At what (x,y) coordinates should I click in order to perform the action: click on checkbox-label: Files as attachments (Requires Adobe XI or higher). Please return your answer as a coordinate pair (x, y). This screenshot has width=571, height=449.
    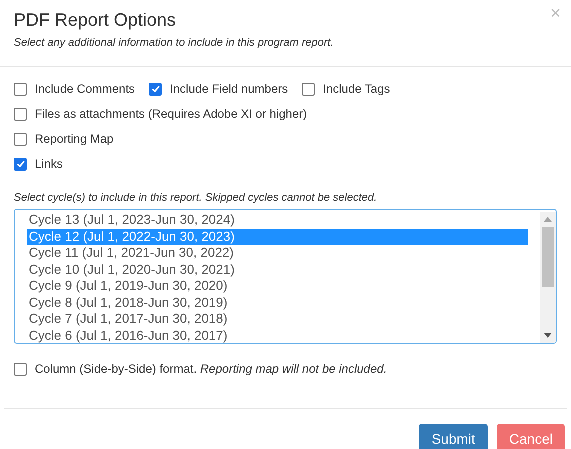
    Looking at the image, I should click on (171, 114).